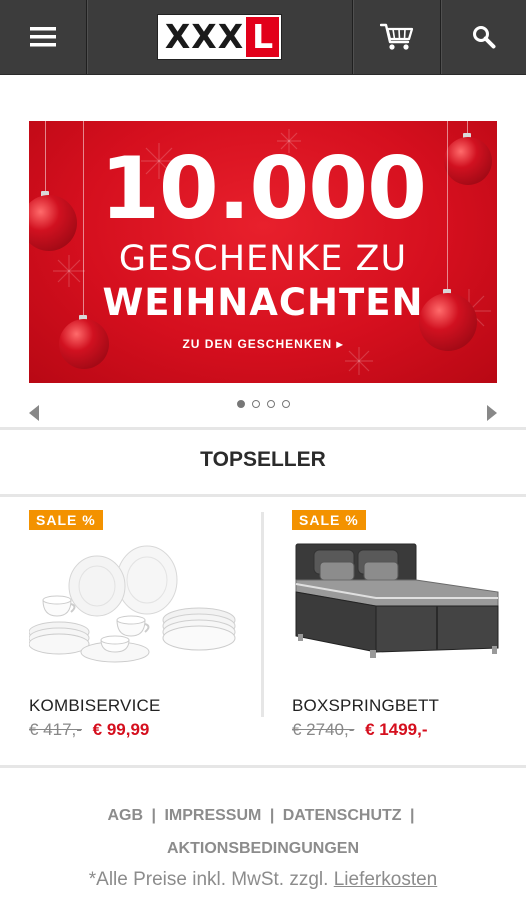  What do you see at coordinates (121, 729) in the screenshot?
I see `sale-price: € 99,99` at bounding box center [121, 729].